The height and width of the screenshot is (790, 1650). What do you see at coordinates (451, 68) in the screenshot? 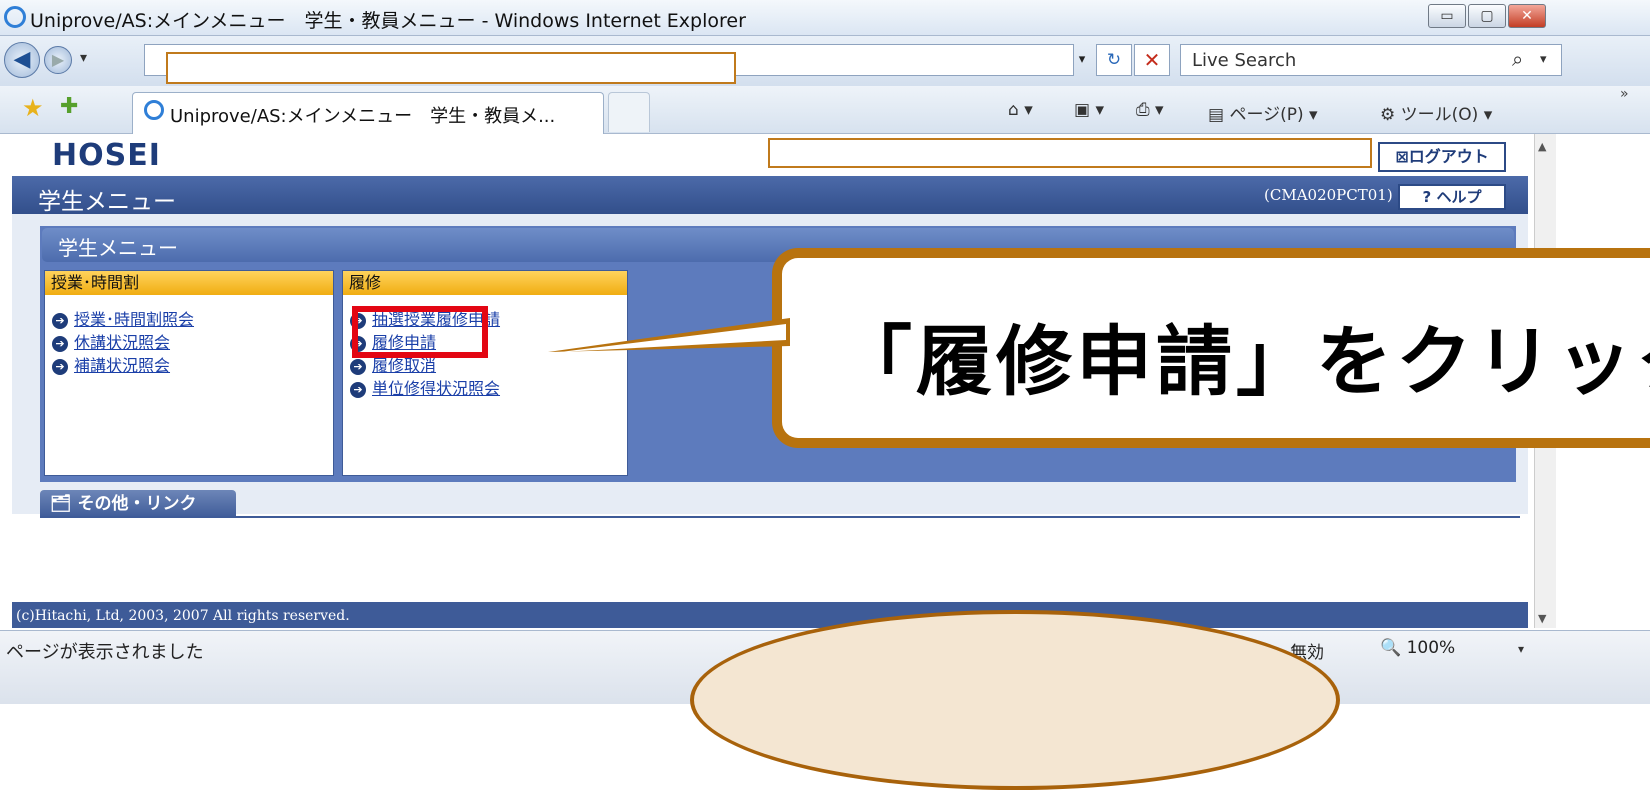
I see `url-redaction-box` at bounding box center [451, 68].